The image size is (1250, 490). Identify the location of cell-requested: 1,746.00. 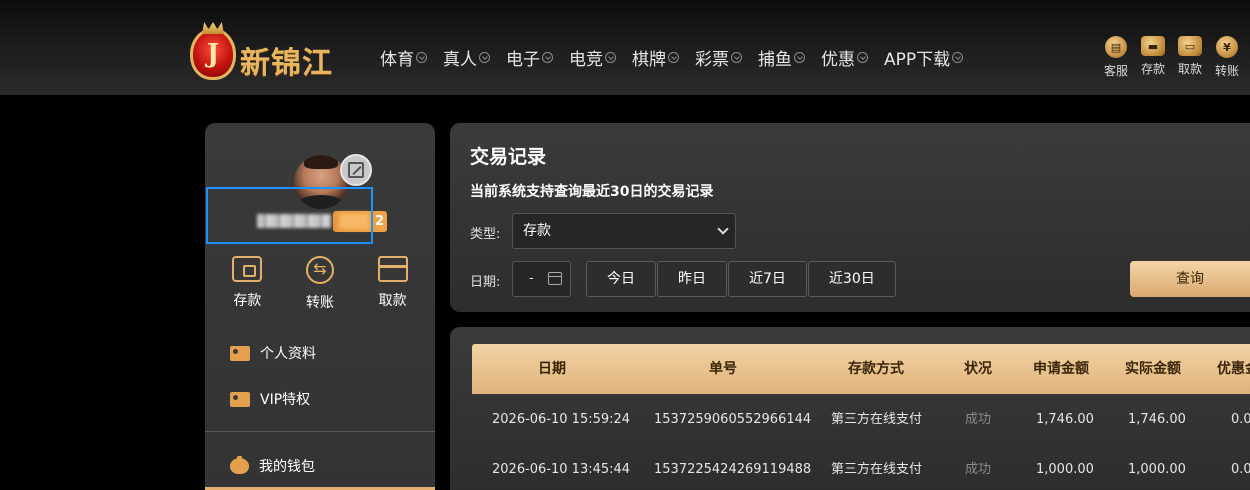
(1065, 419).